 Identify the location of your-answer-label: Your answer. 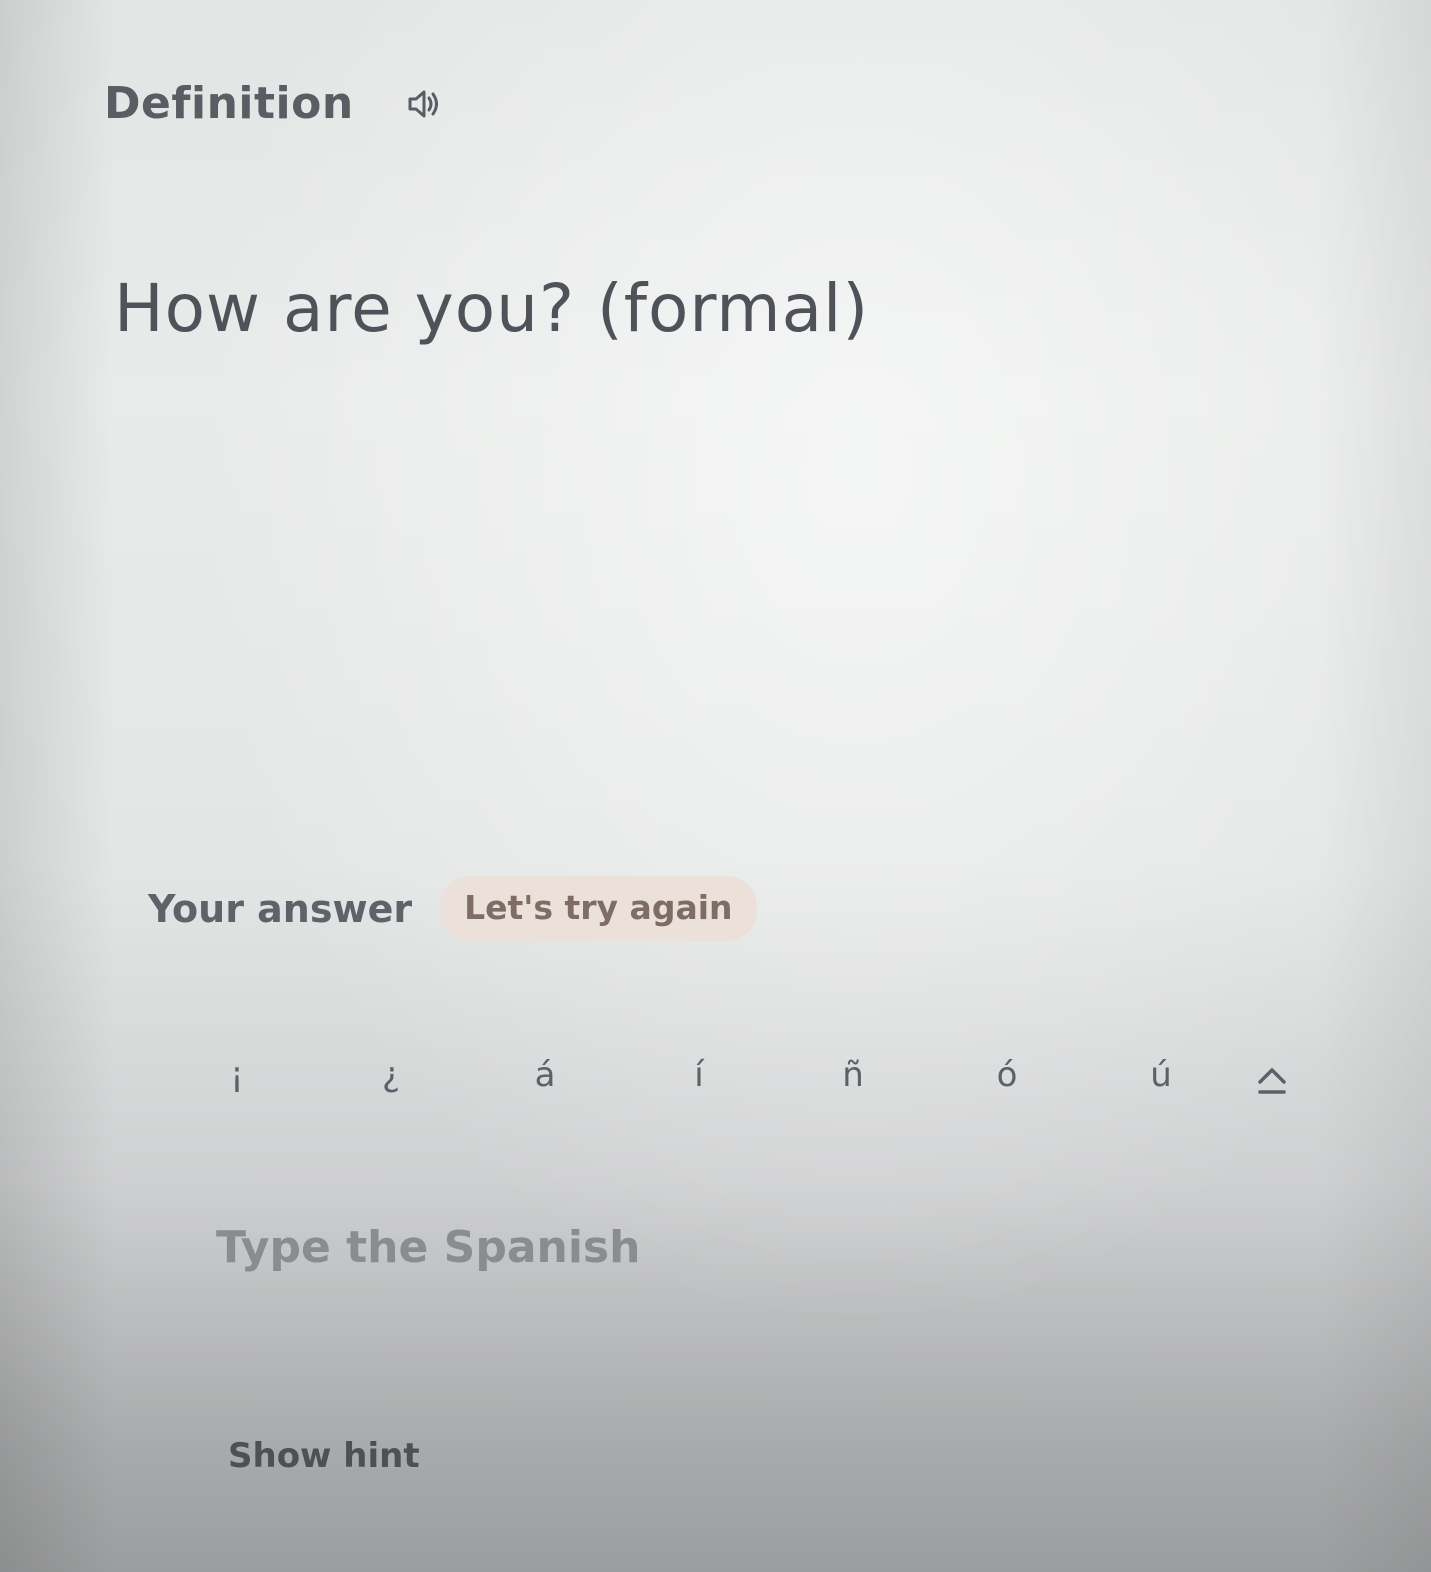
(280, 908).